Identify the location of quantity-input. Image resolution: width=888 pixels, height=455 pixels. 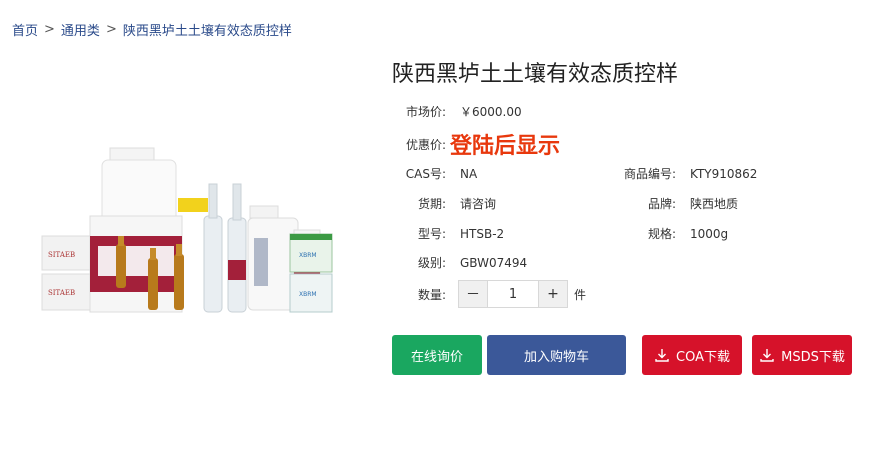
(513, 294).